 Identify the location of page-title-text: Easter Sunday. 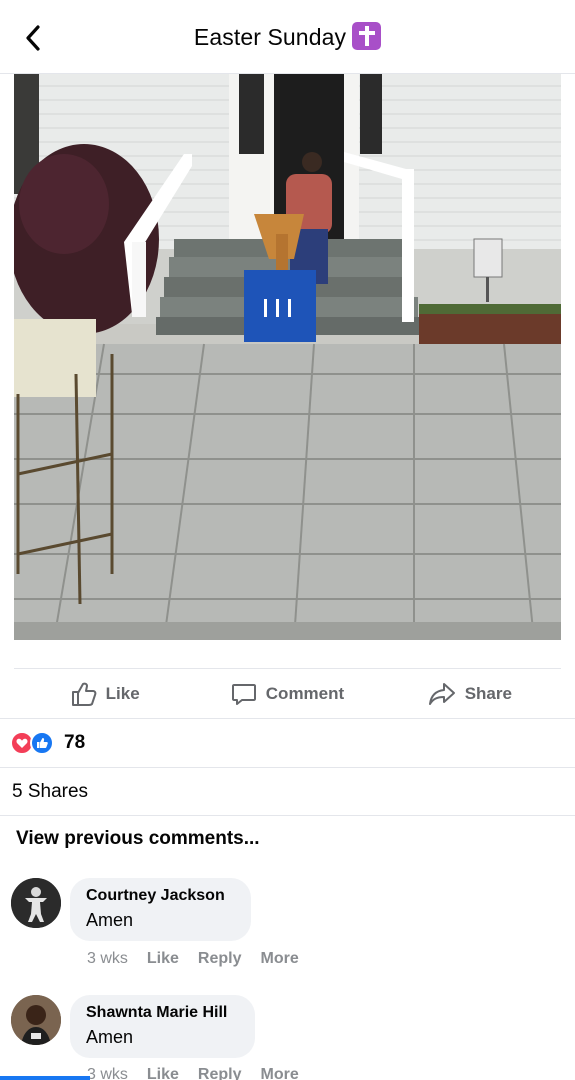
(270, 37).